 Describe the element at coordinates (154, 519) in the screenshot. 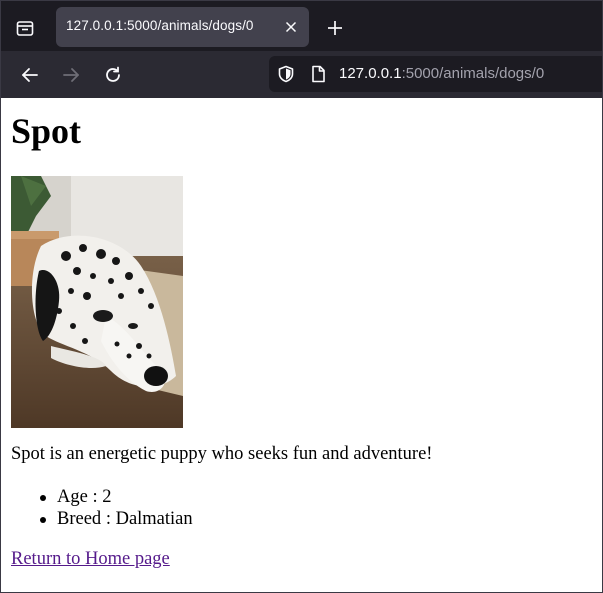

I see `fact-value: Dalmatian` at that location.